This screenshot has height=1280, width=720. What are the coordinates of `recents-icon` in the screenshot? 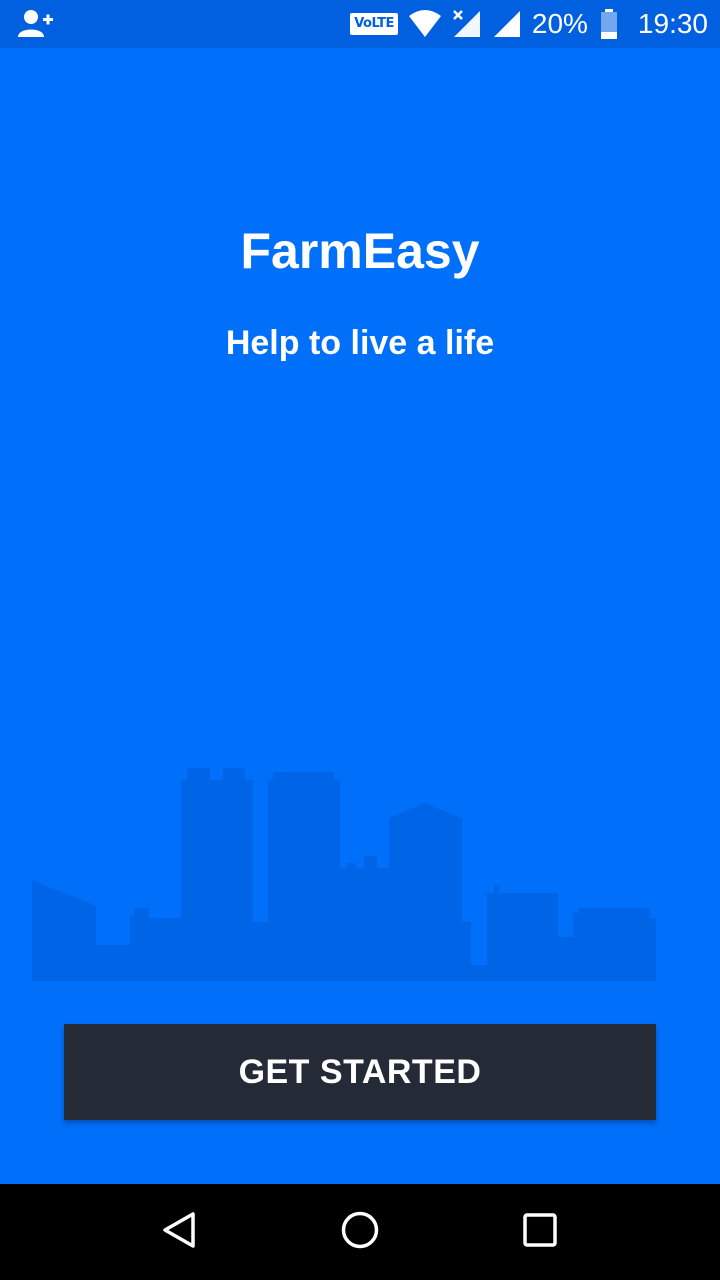 It's located at (540, 1232).